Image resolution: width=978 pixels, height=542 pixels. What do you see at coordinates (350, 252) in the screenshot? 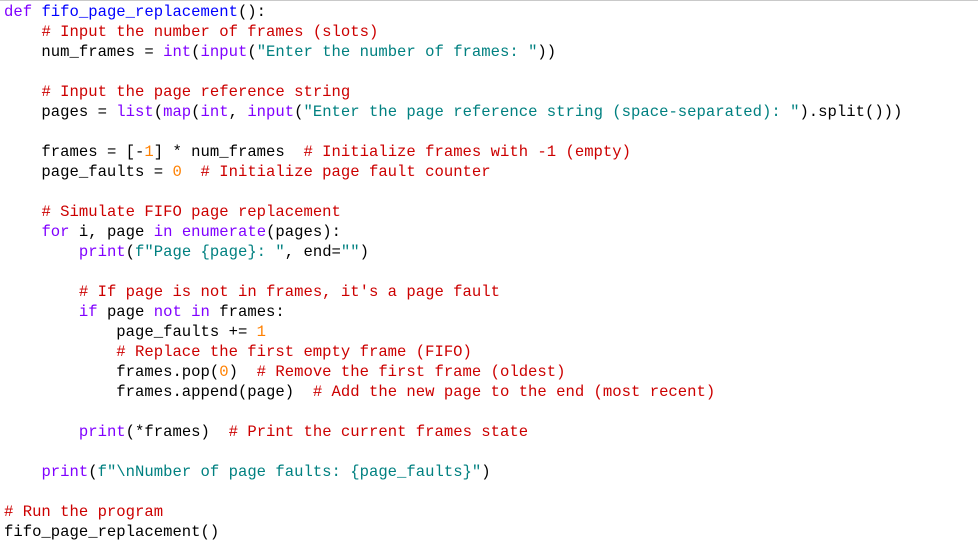
I see `code-token: ""` at bounding box center [350, 252].